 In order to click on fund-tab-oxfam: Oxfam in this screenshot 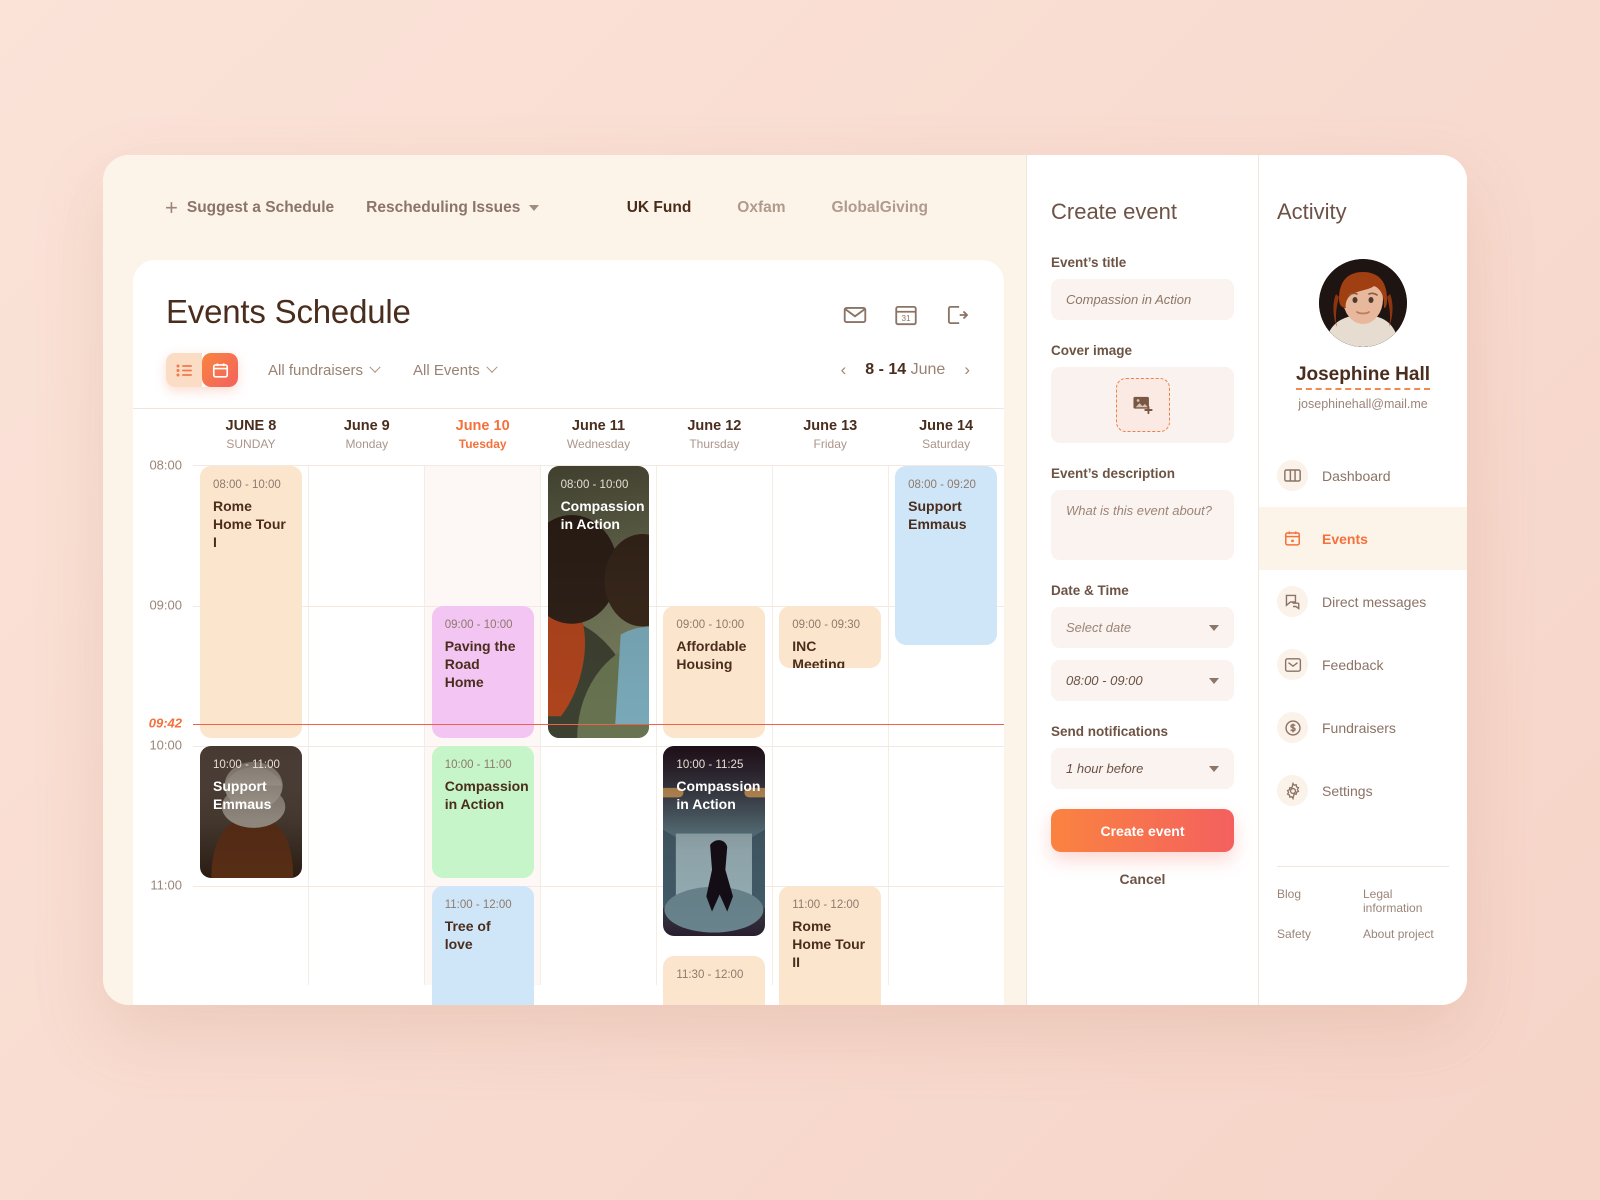, I will do `click(761, 208)`.